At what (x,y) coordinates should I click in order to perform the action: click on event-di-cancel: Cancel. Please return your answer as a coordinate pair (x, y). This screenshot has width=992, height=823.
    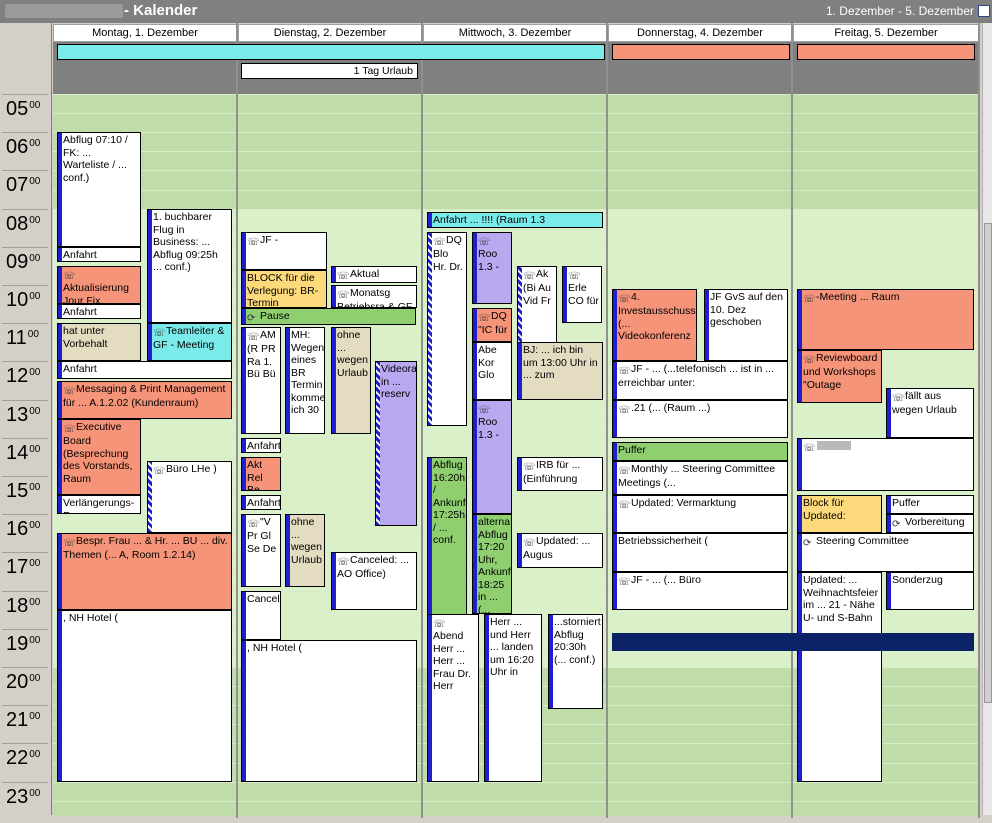
    Looking at the image, I should click on (261, 615).